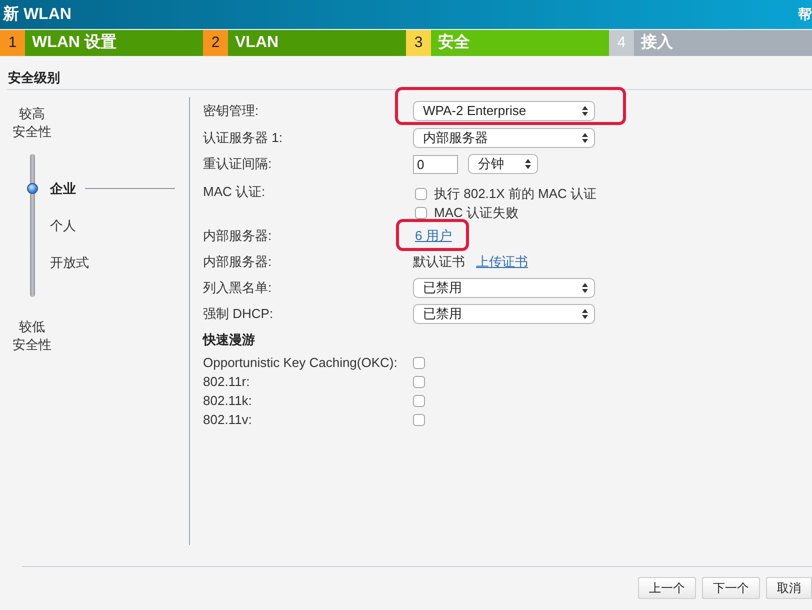 The image size is (812, 610). What do you see at coordinates (238, 288) in the screenshot?
I see `field-label: 列入黑名单:` at bounding box center [238, 288].